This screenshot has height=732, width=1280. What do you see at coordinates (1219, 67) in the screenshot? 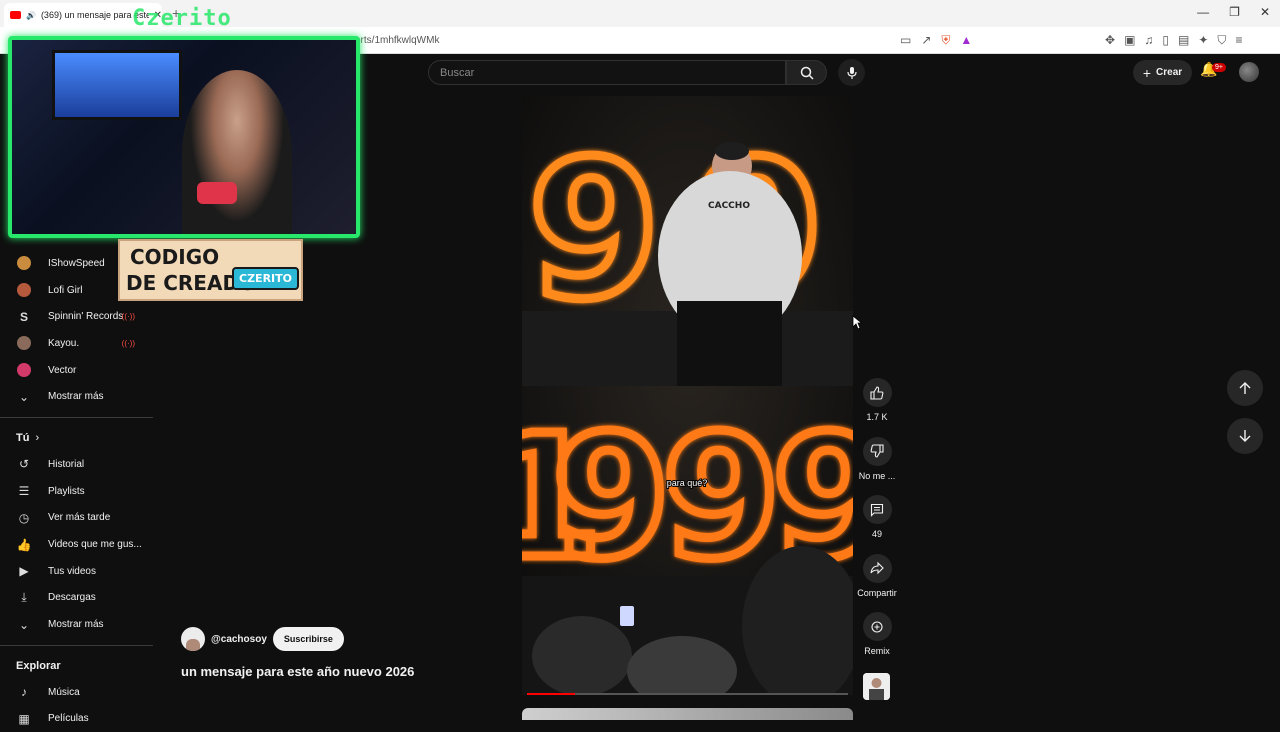
I see `notifications-badge: 9+` at bounding box center [1219, 67].